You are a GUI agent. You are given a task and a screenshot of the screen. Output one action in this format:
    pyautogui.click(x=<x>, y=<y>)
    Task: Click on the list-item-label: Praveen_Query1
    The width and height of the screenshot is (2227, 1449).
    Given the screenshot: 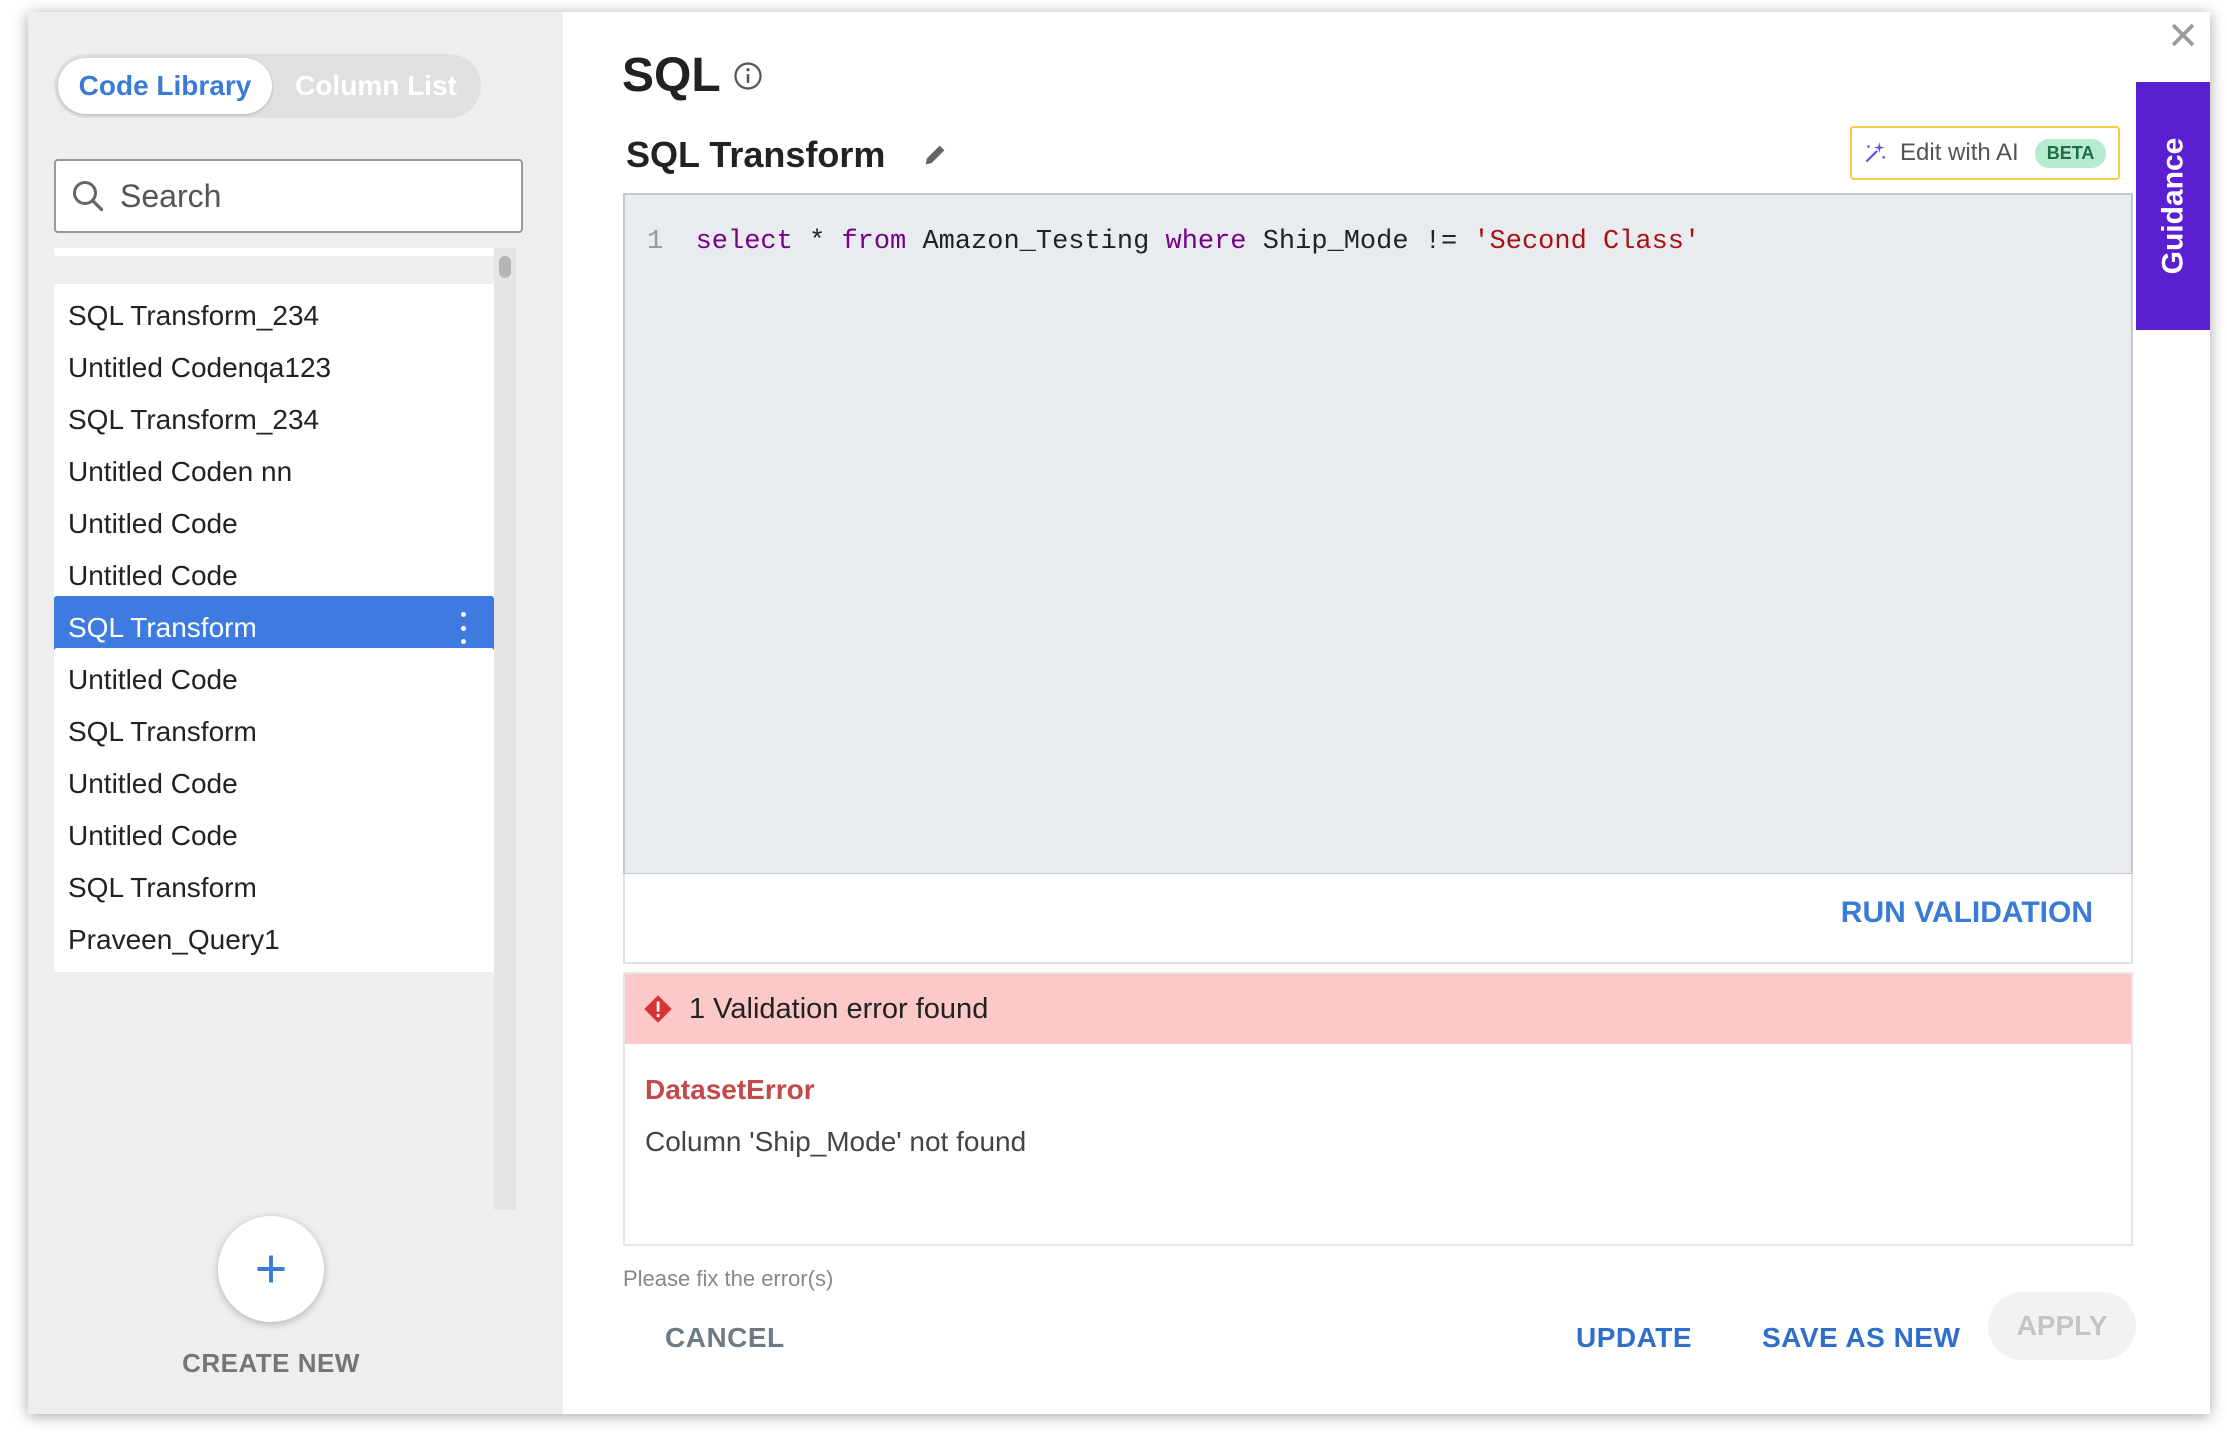 What is the action you would take?
    pyautogui.click(x=174, y=939)
    